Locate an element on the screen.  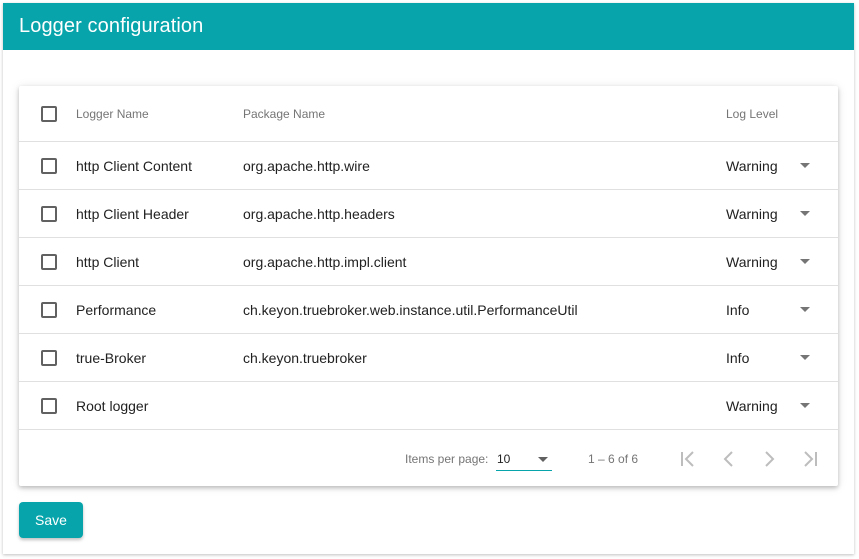
logger-name-cell: Performance is located at coordinates (116, 309).